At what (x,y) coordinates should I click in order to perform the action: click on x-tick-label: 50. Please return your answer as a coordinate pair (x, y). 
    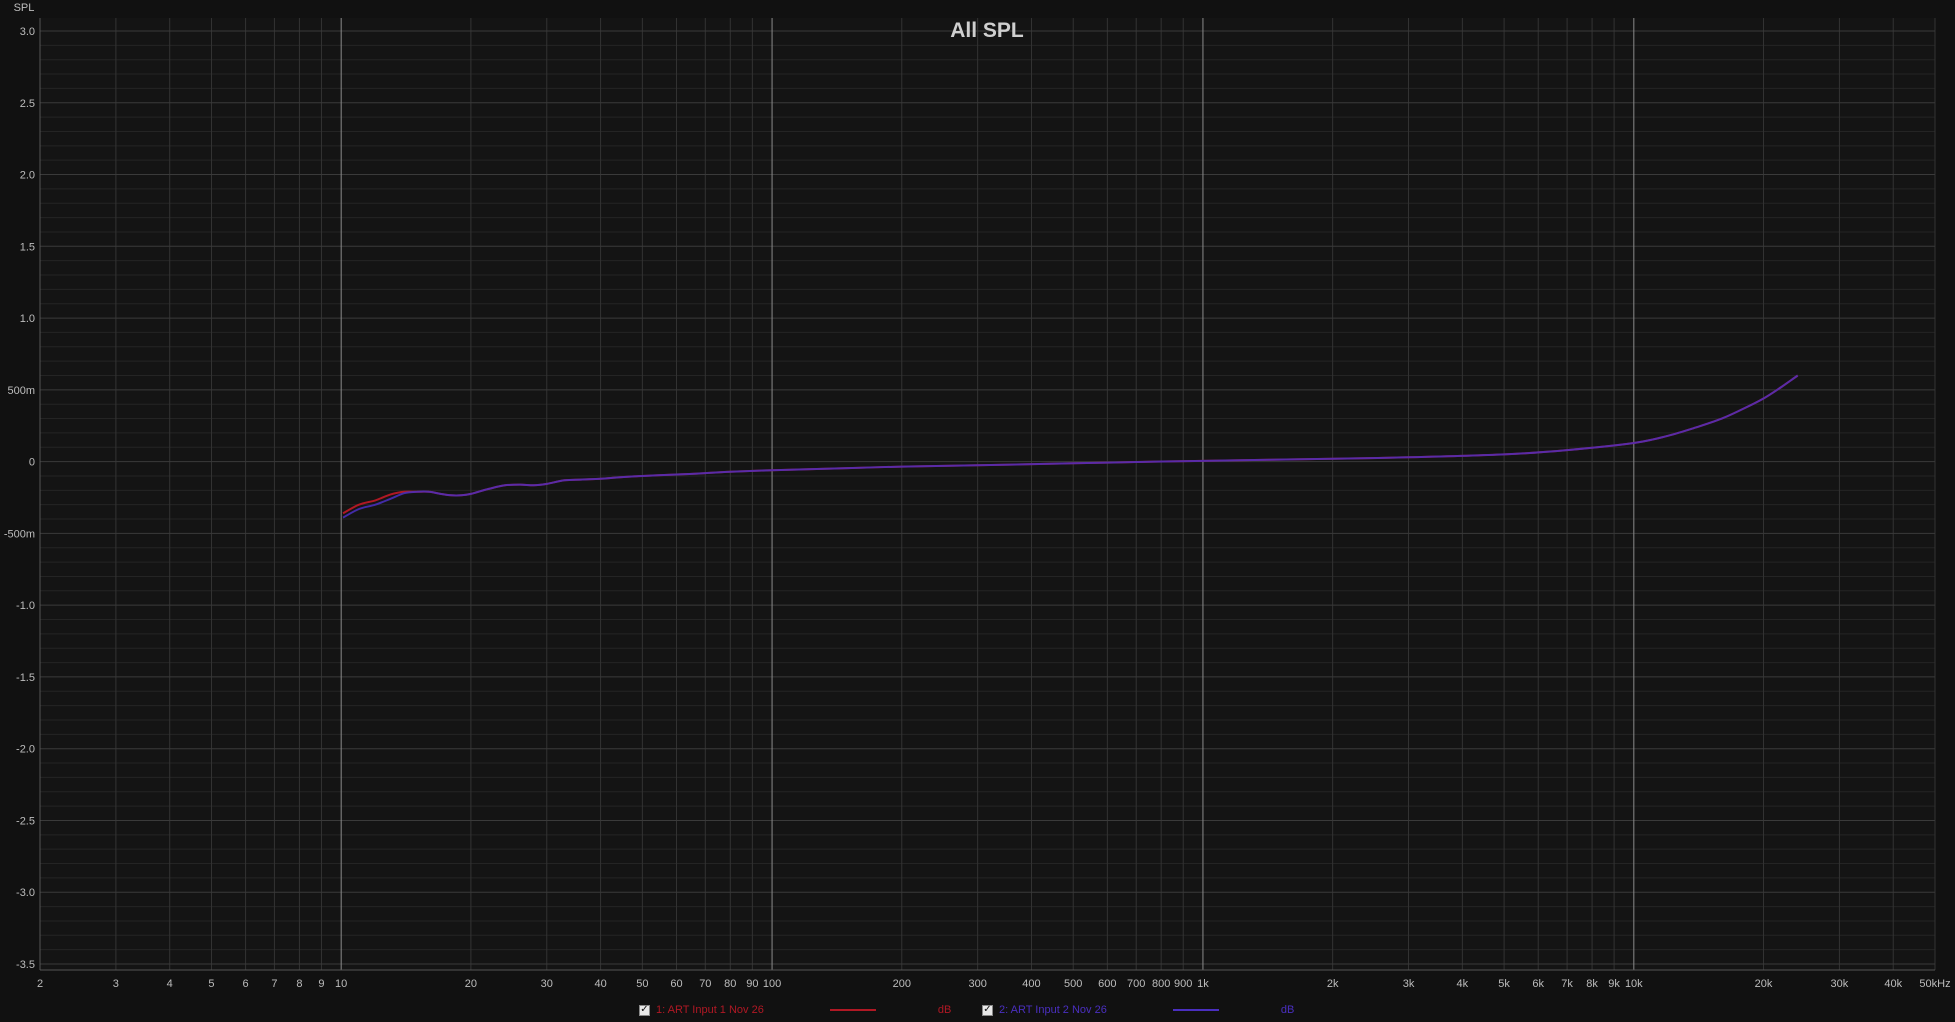
    Looking at the image, I should click on (642, 984).